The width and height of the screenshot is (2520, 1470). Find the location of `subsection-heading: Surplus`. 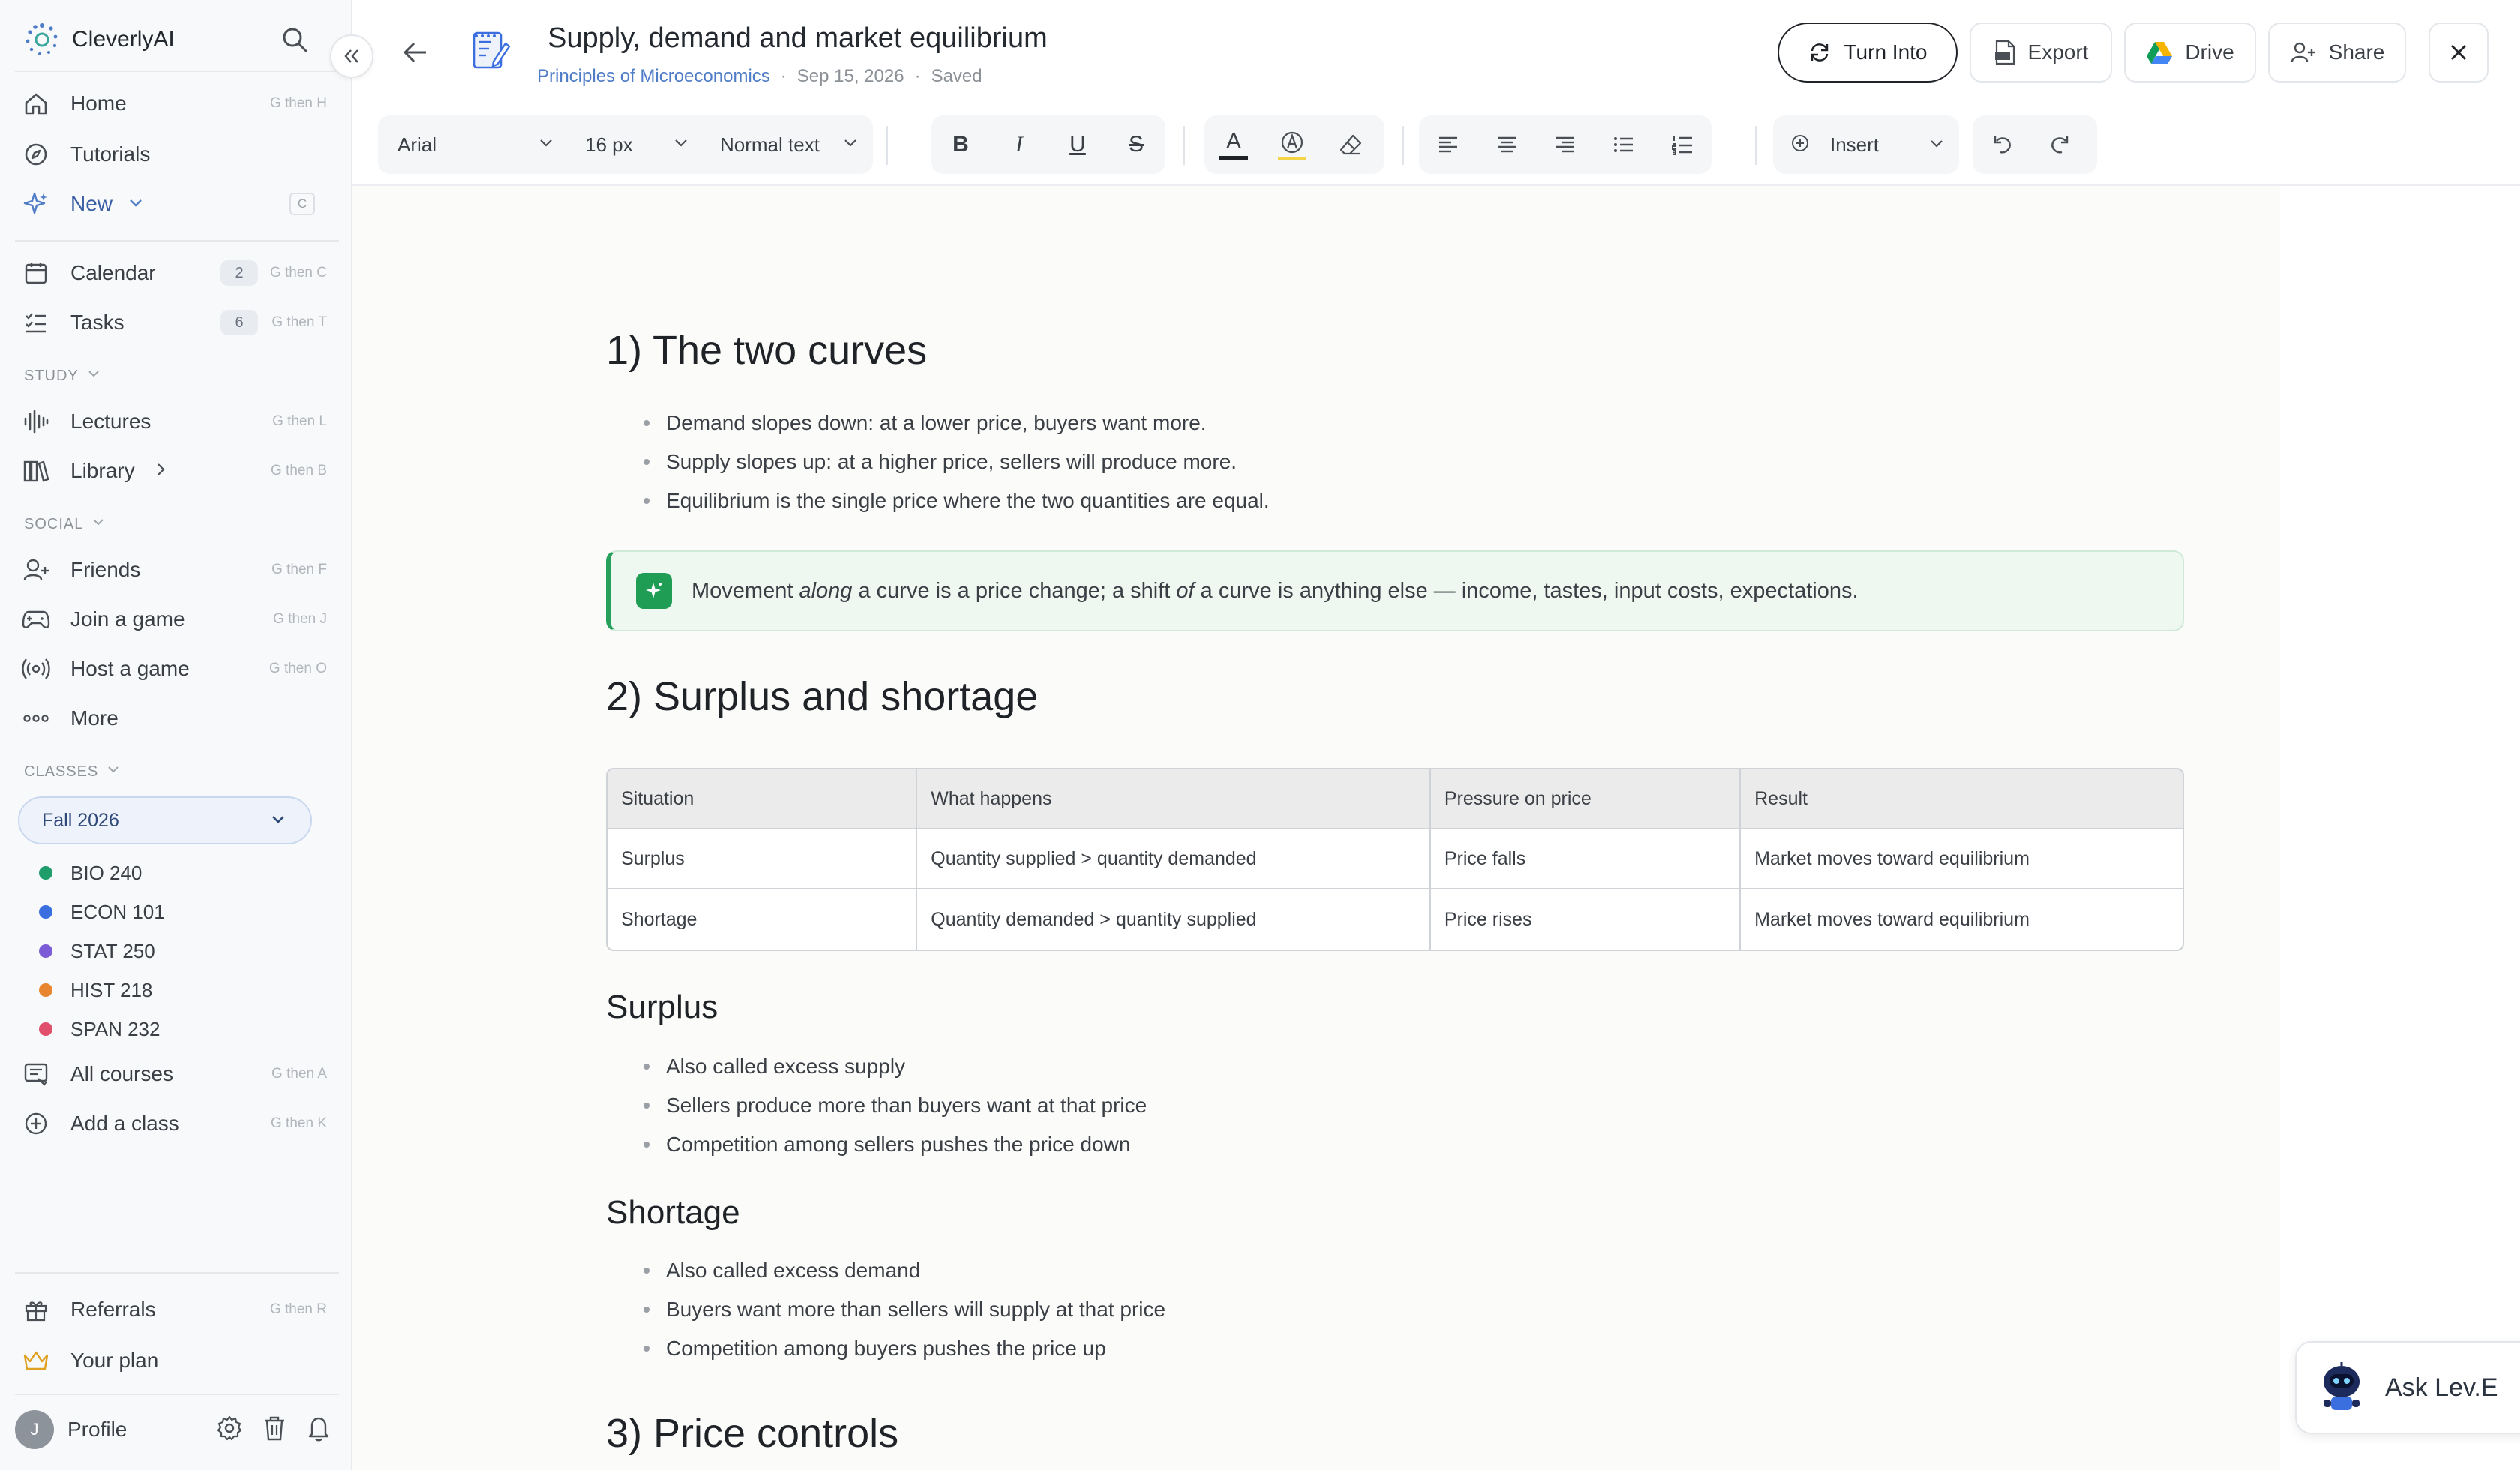

subsection-heading: Surplus is located at coordinates (662, 1007).